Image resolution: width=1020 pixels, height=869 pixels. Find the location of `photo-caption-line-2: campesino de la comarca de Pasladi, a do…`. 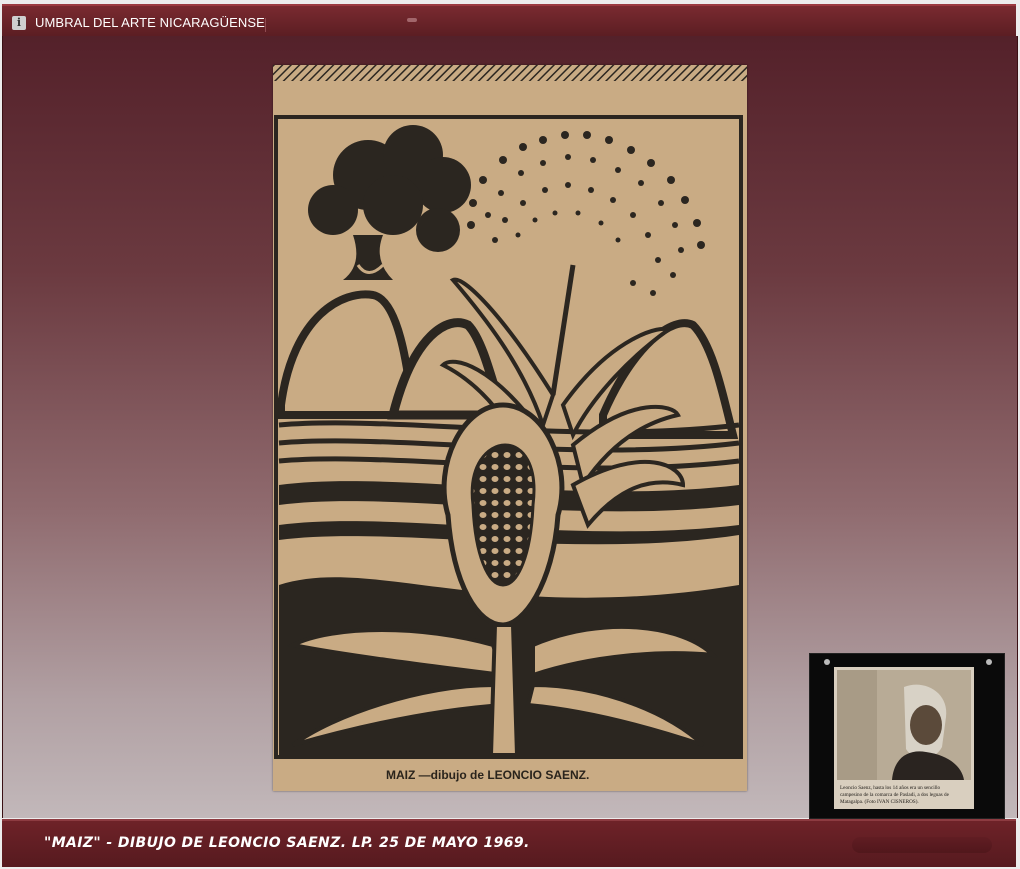

photo-caption-line-2: campesino de la comarca de Pasladi, a do… is located at coordinates (895, 795).